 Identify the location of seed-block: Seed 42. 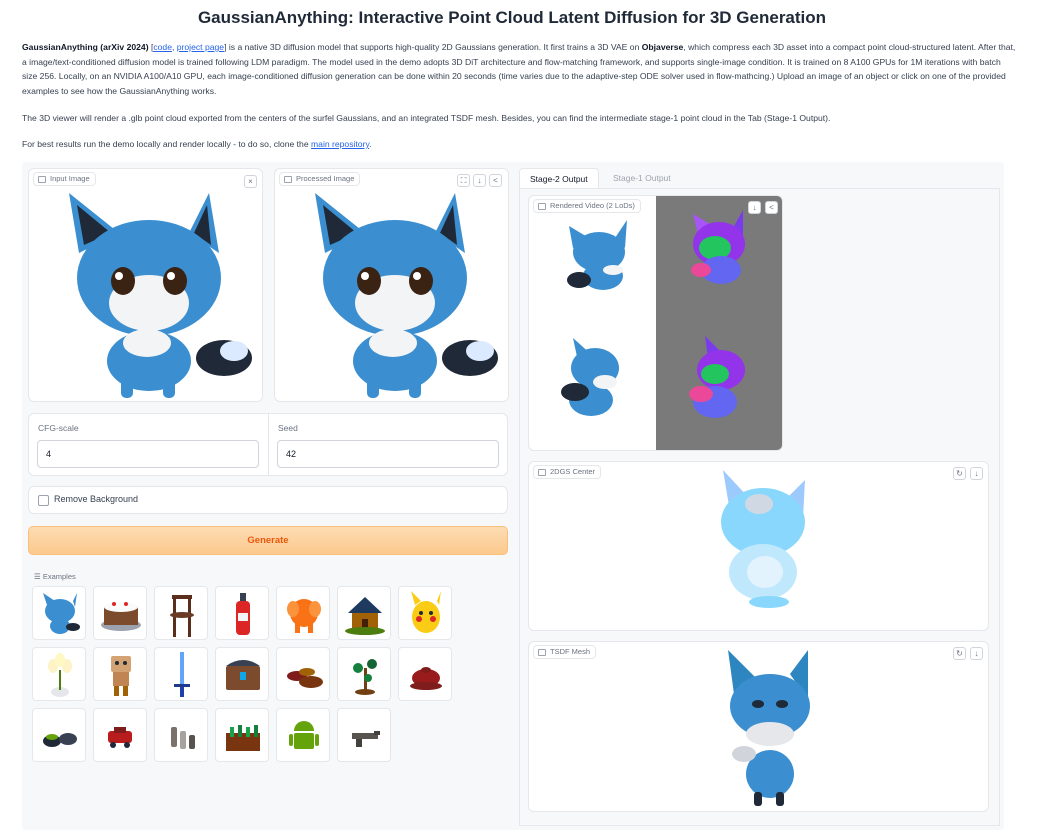
(388, 444).